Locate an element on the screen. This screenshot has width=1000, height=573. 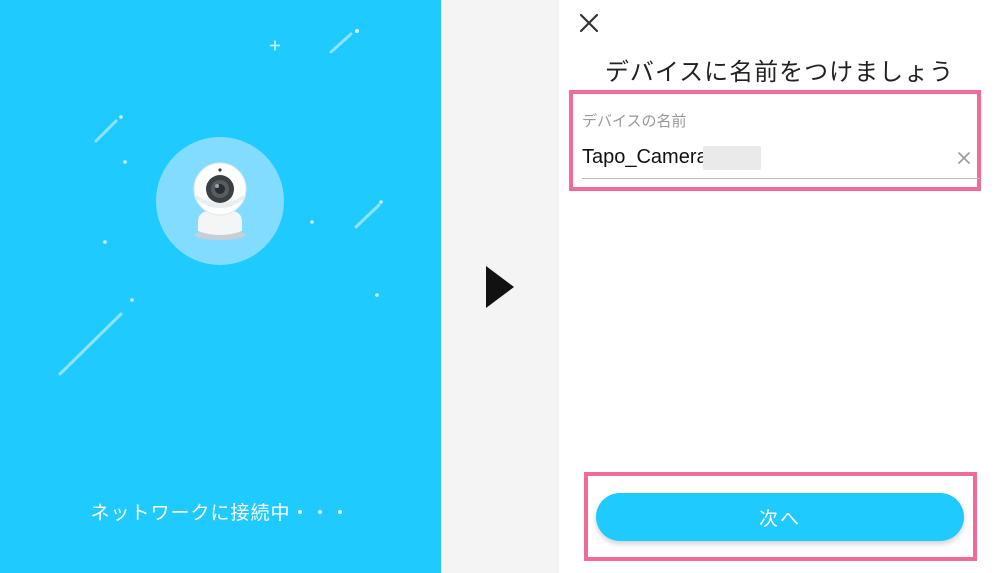
camera-circle is located at coordinates (220, 201).